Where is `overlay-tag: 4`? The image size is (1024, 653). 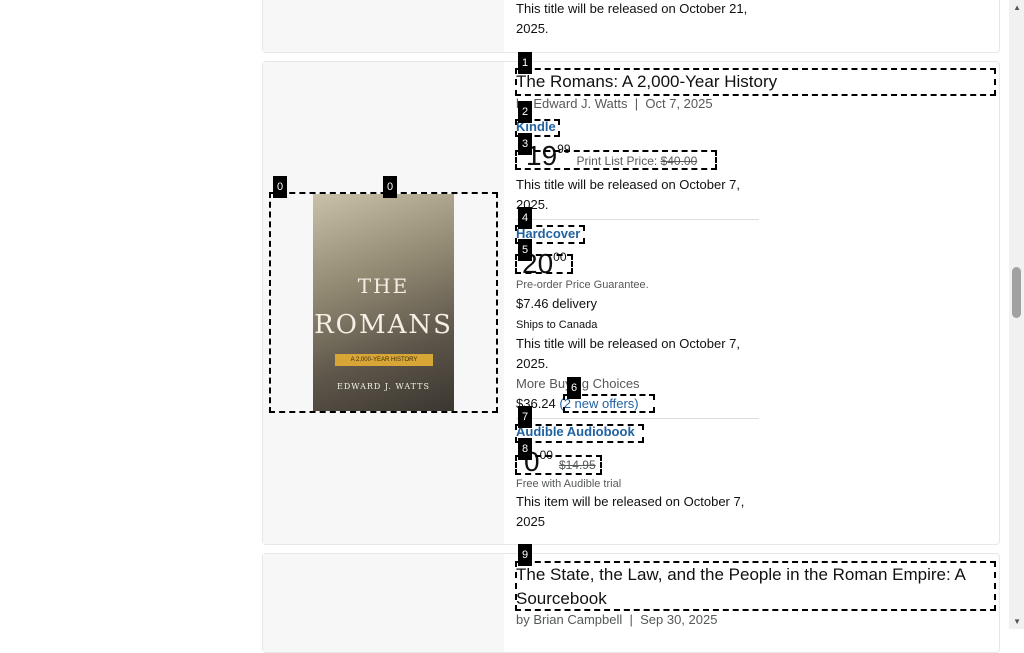
overlay-tag: 4 is located at coordinates (525, 218).